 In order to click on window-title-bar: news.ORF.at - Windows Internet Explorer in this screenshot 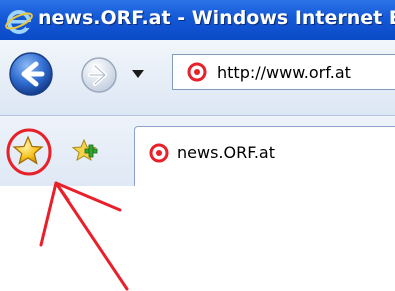, I will do `click(197, 20)`.